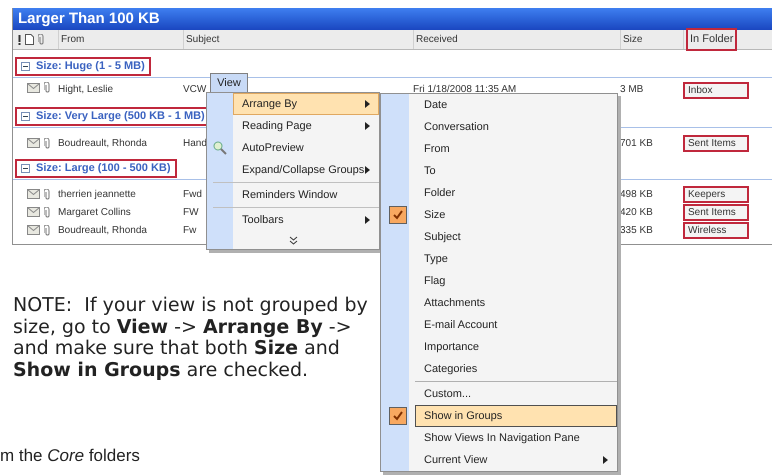  Describe the element at coordinates (499, 127) in the screenshot. I see `menu-item: Conversation` at that location.